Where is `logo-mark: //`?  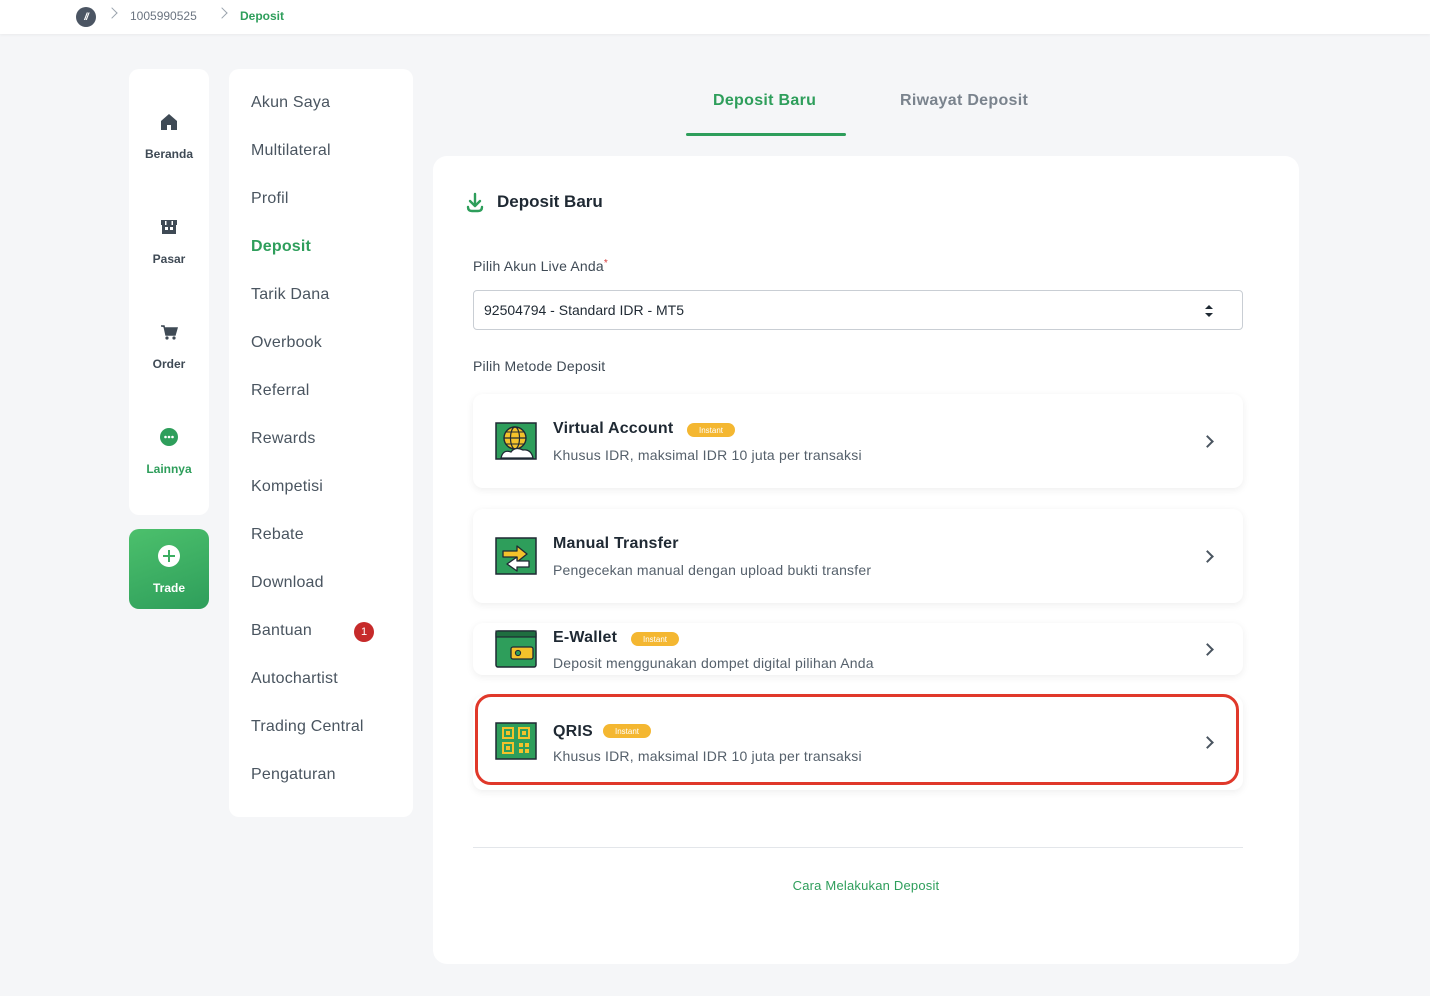 logo-mark: // is located at coordinates (86, 17).